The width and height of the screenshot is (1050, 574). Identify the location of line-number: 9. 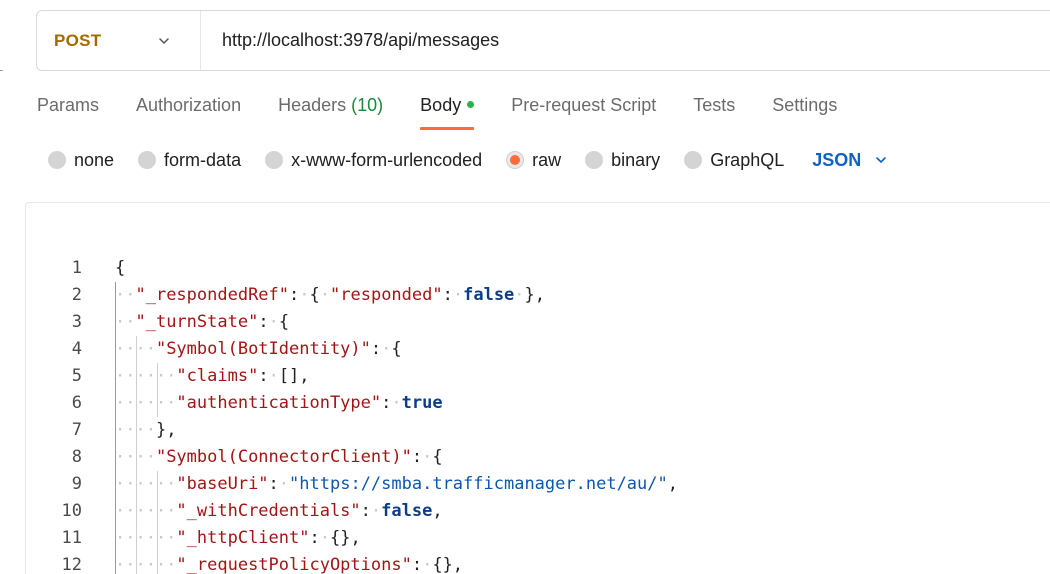
(76, 484).